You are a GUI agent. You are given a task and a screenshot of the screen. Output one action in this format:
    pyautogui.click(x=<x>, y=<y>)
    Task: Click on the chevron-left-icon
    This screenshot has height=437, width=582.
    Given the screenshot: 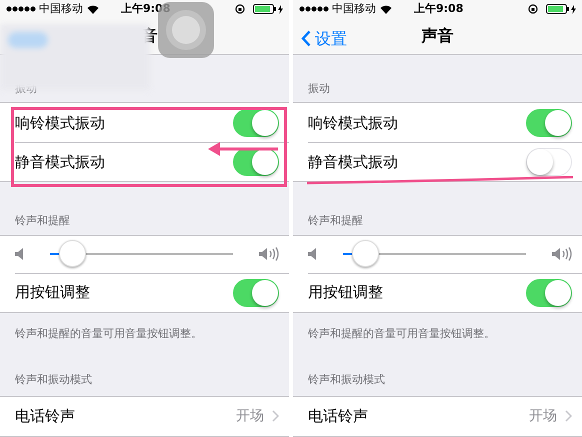 What is the action you would take?
    pyautogui.click(x=306, y=39)
    